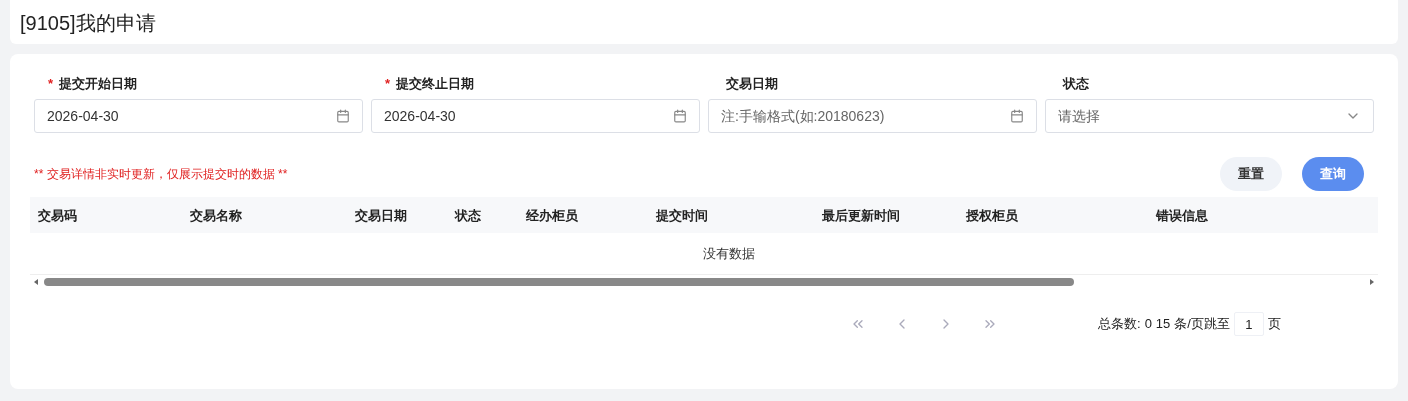 The height and width of the screenshot is (401, 1408). I want to click on reset-button: 重置, so click(1251, 174).